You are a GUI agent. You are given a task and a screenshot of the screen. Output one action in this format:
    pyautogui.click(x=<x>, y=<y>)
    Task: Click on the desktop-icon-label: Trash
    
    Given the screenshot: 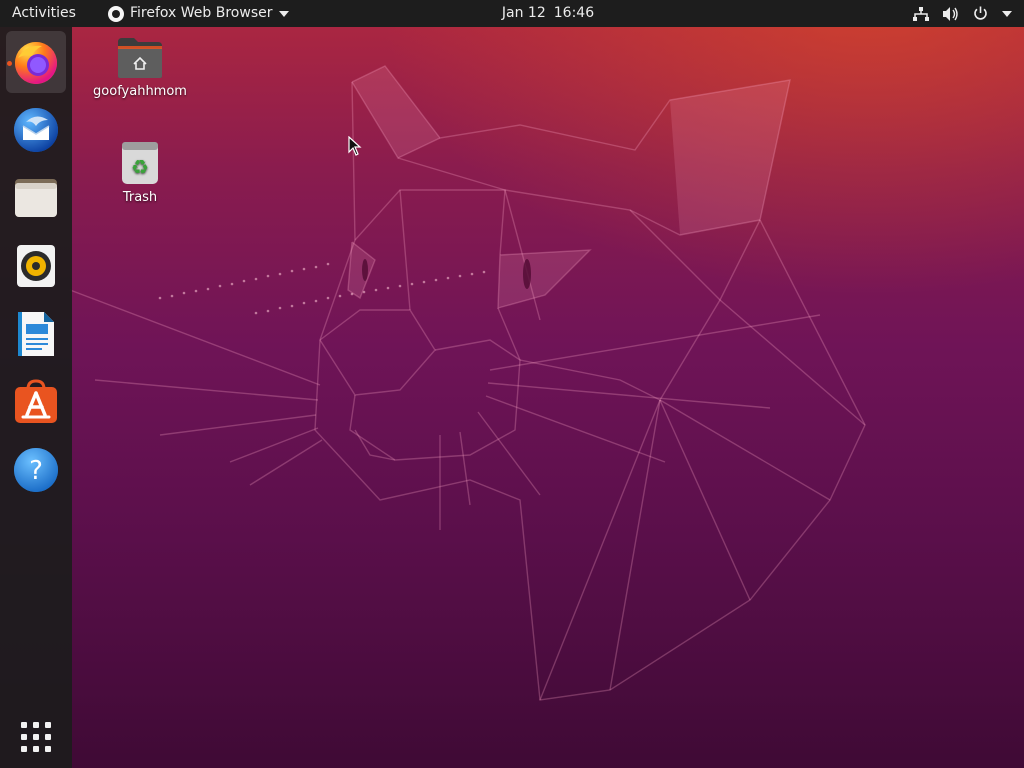 What is the action you would take?
    pyautogui.click(x=140, y=197)
    